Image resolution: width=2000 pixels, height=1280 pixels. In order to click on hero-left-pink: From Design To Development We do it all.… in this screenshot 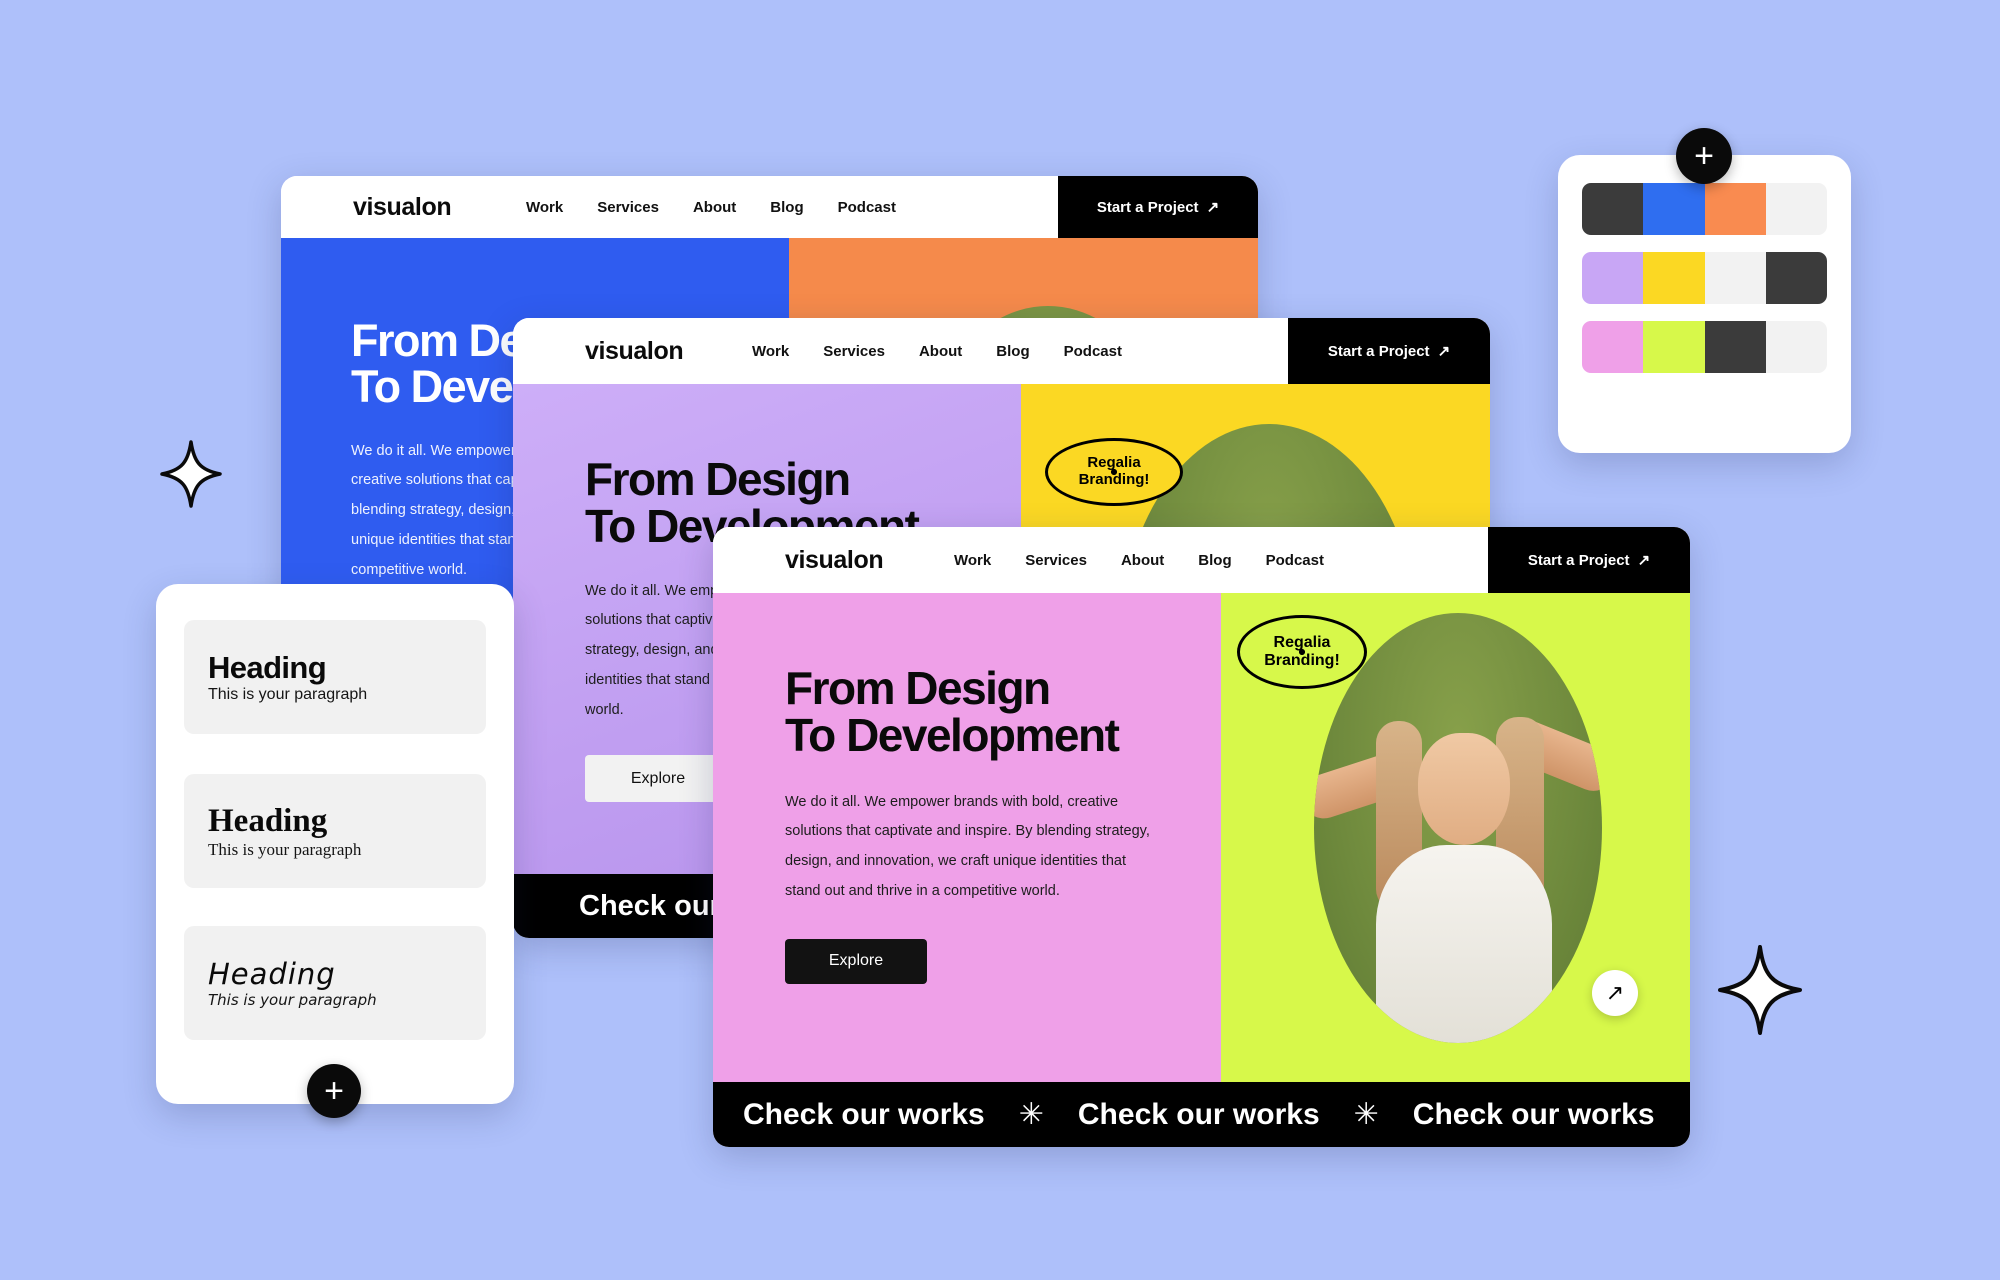, I will do `click(967, 837)`.